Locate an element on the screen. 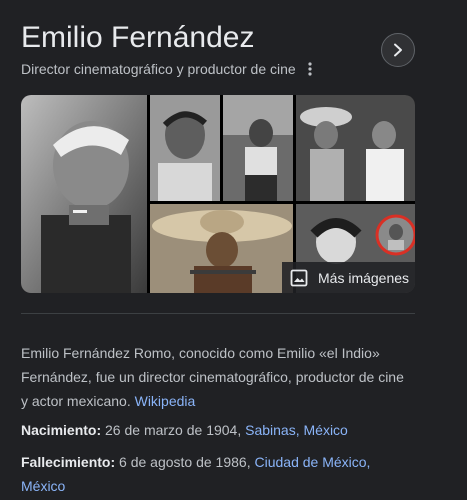 The width and height of the screenshot is (467, 500). chevron-right-icon is located at coordinates (398, 50).